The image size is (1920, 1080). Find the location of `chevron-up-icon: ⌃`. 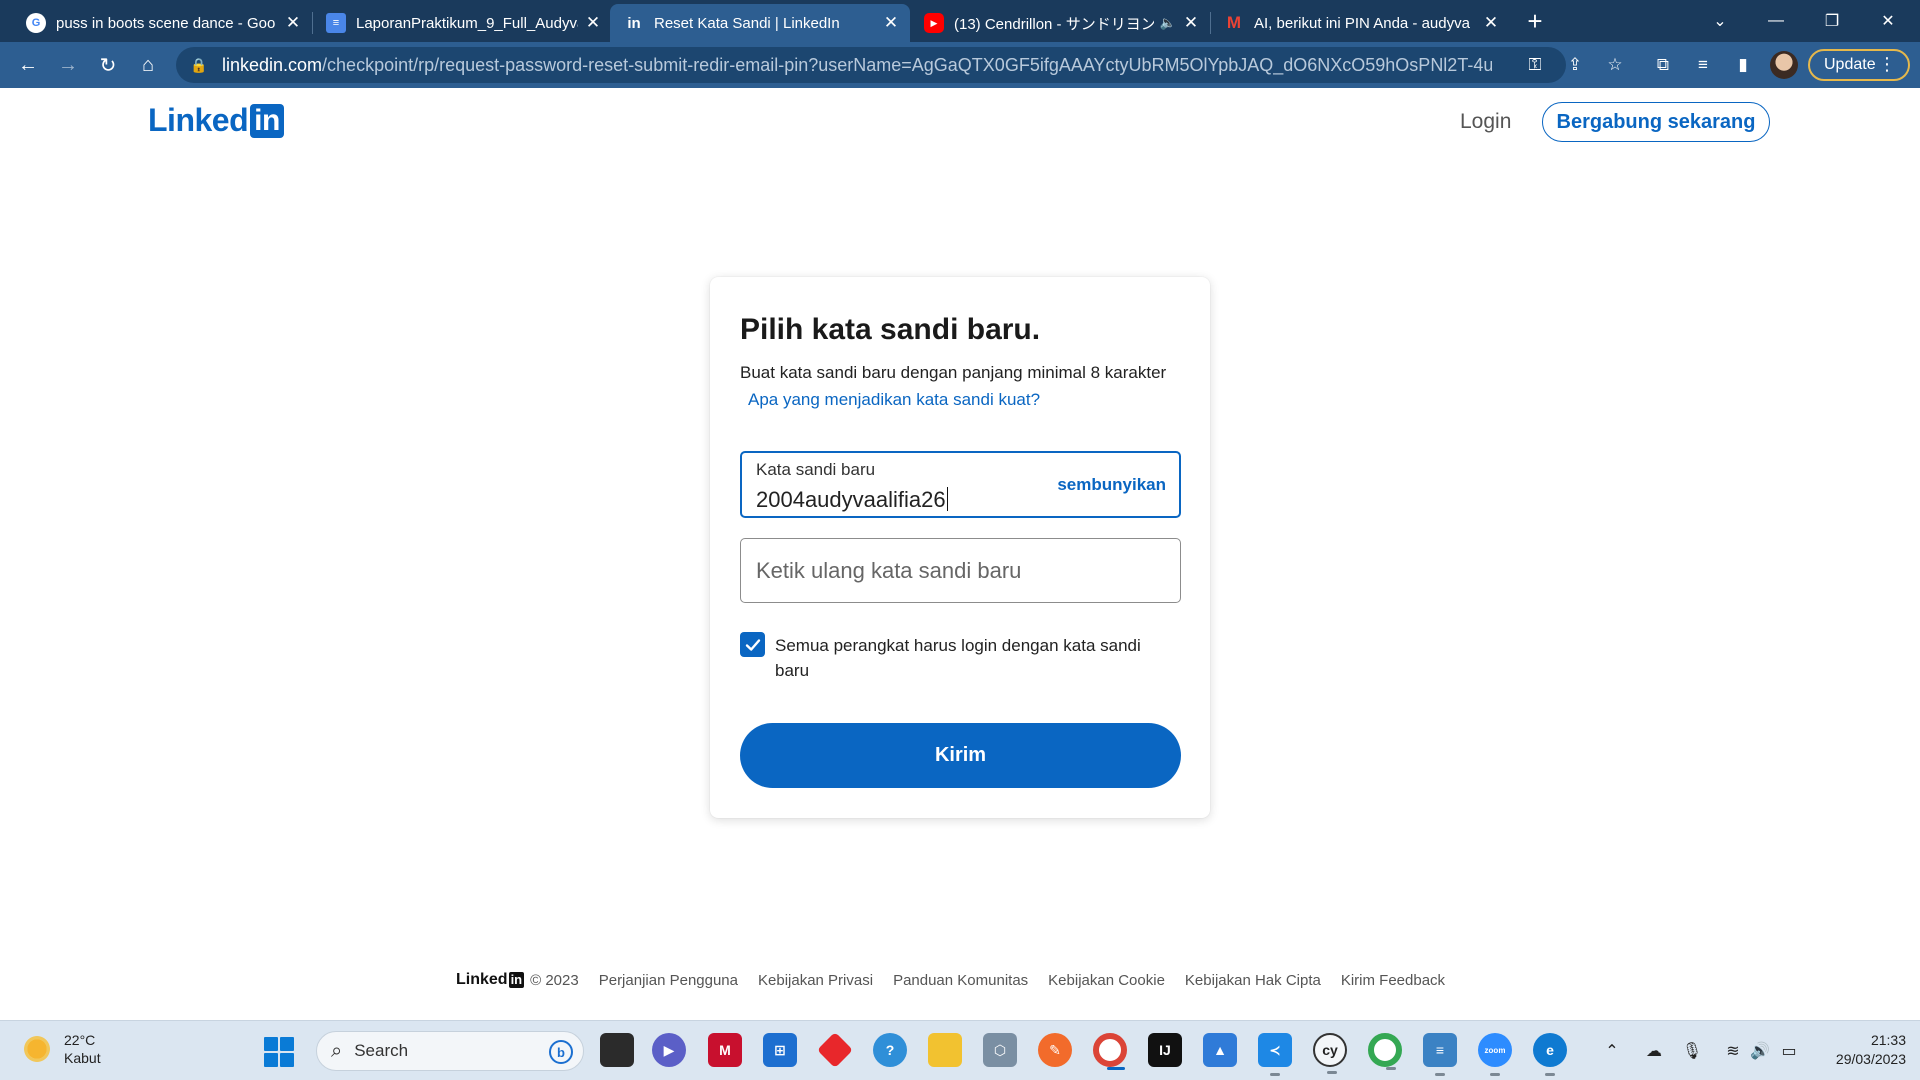

chevron-up-icon: ⌃ is located at coordinates (1612, 1051).